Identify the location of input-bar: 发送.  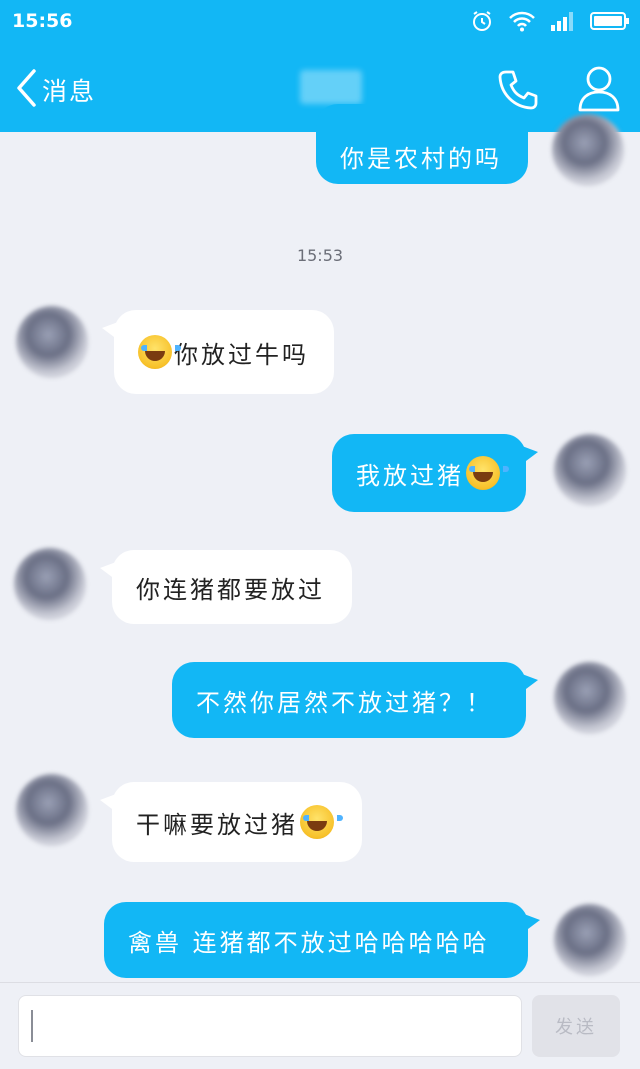
(320, 1025).